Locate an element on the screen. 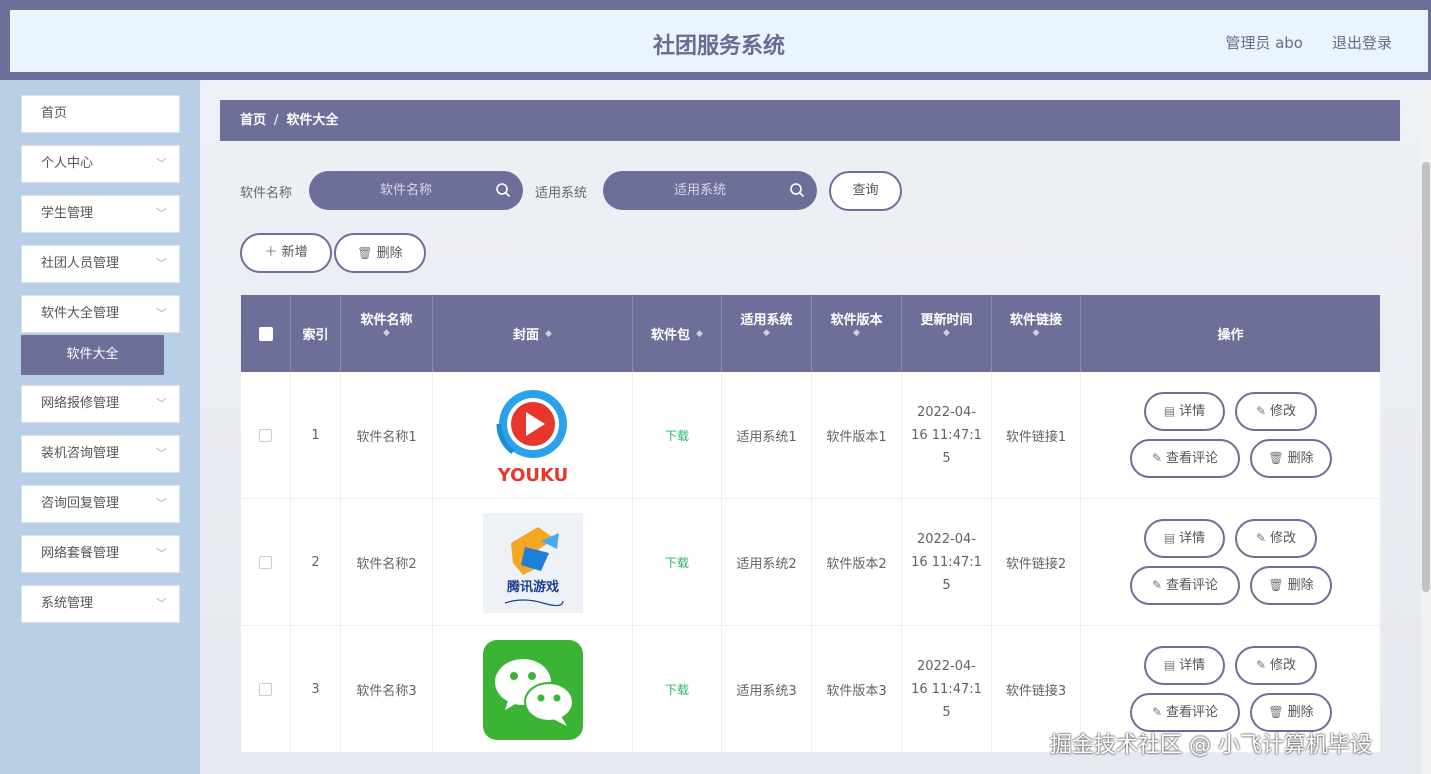 This screenshot has height=774, width=1431. row-select-cell is located at coordinates (266, 689).